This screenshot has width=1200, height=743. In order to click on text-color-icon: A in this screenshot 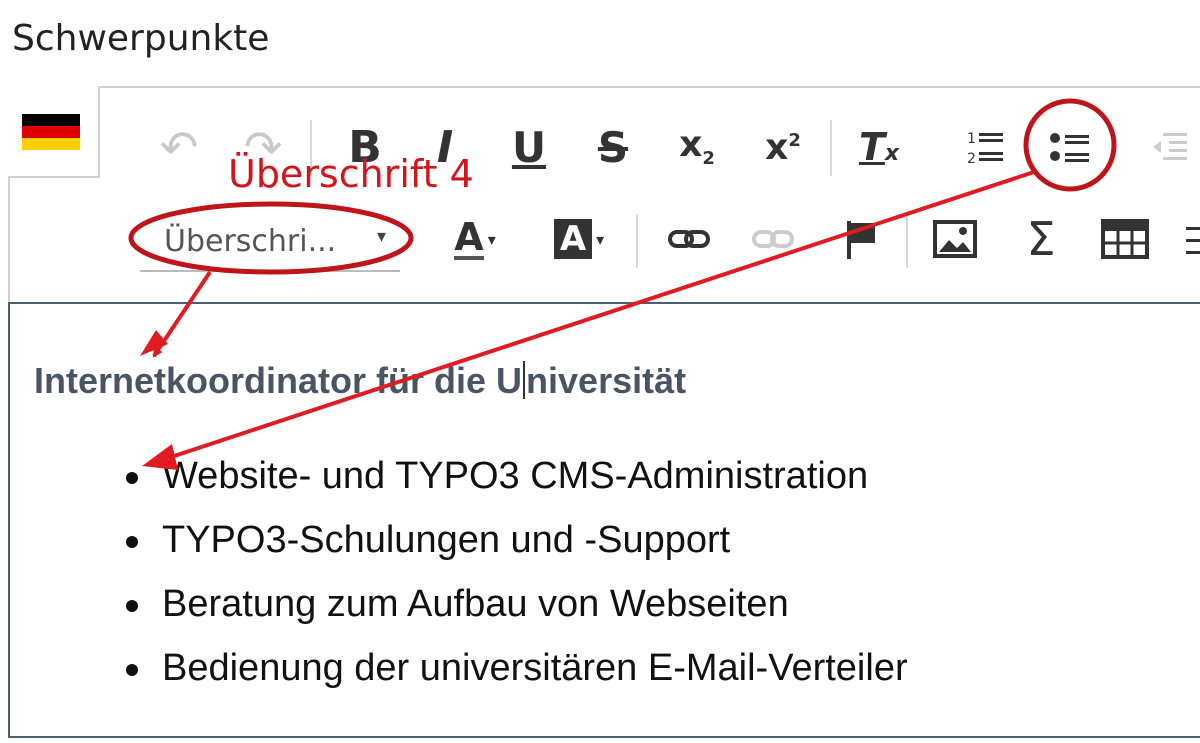, I will do `click(469, 237)`.